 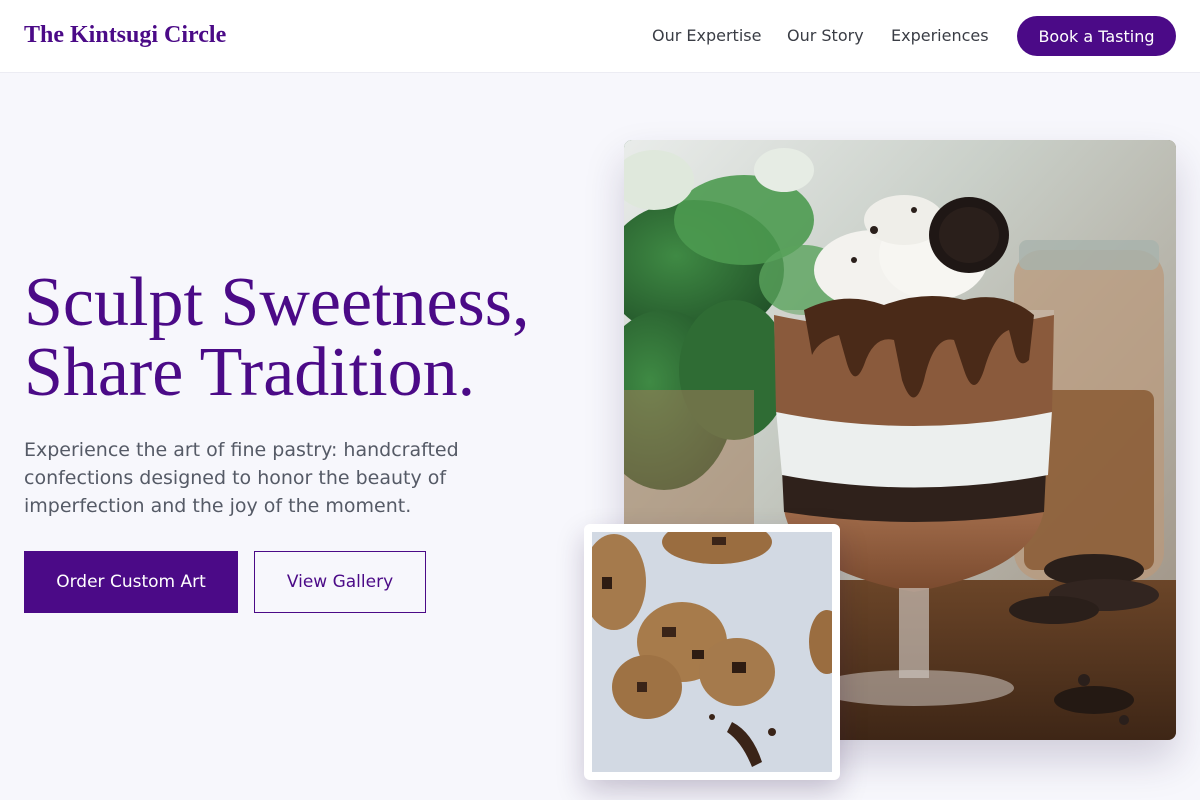 I want to click on cookies-image-frame, so click(x=712, y=652).